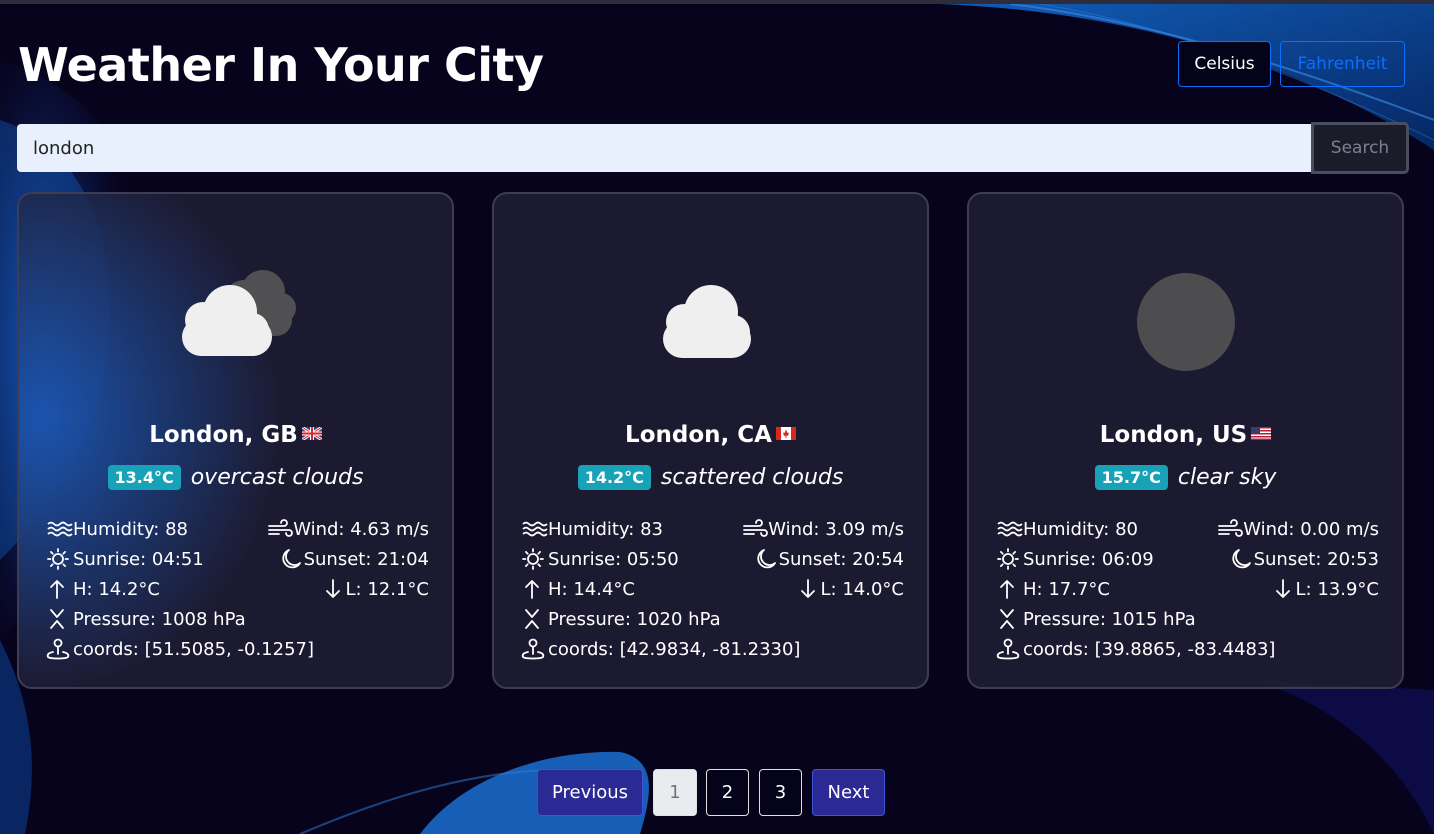  Describe the element at coordinates (1342, 64) in the screenshot. I see `fahrenheit-button: Fahrenheit` at that location.